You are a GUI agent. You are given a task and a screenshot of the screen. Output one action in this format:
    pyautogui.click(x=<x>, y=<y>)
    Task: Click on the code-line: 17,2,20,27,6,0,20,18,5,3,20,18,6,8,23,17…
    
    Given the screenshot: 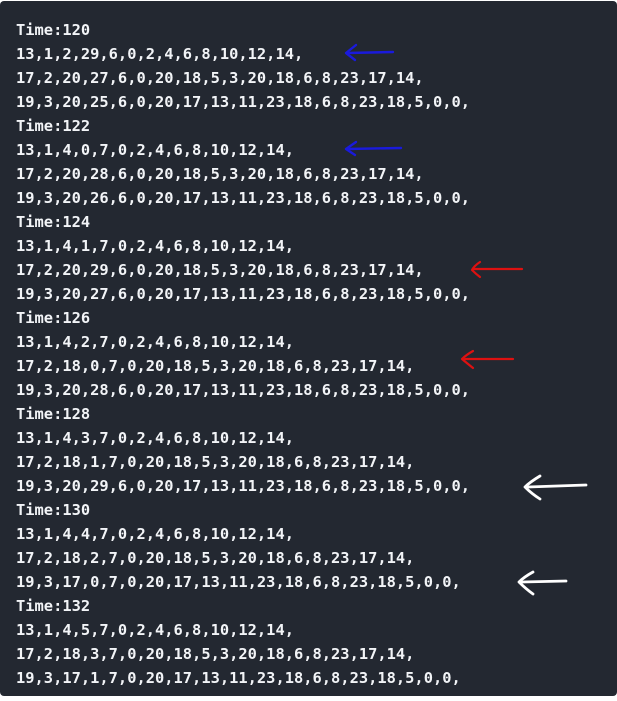 What is the action you would take?
    pyautogui.click(x=220, y=78)
    